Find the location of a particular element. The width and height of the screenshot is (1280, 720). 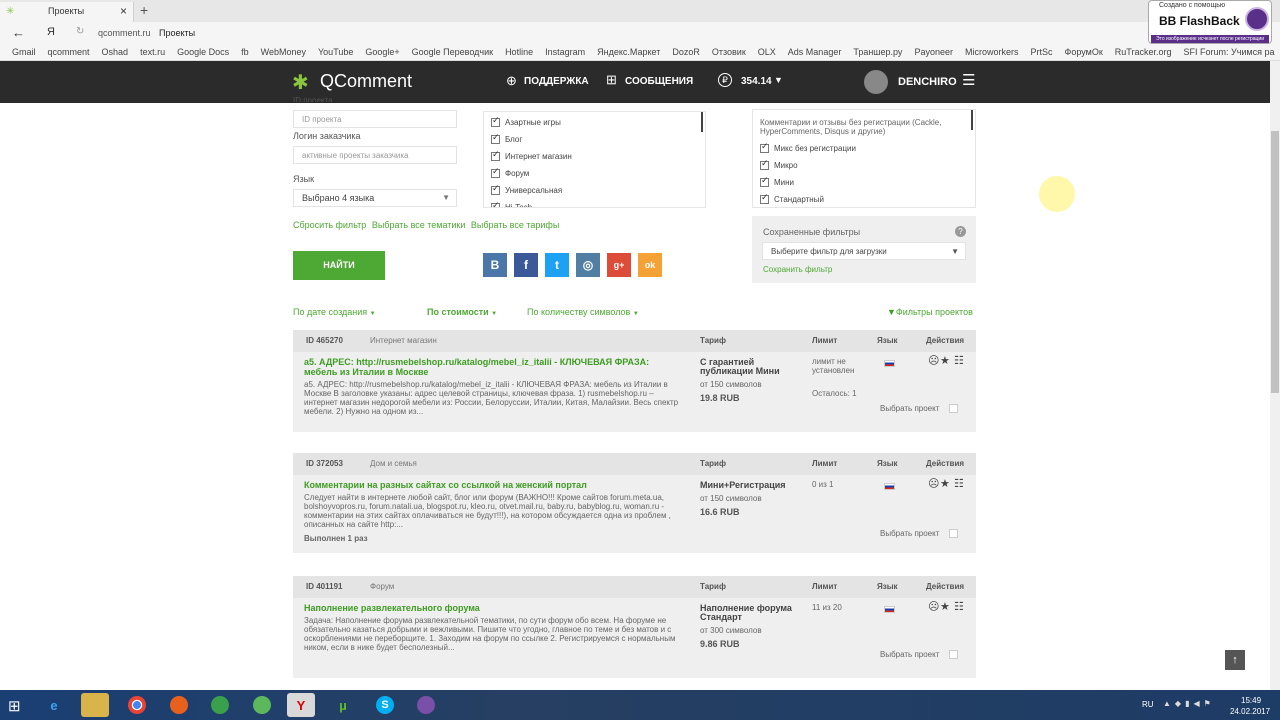

sort-by-date: По дате создания ▼ is located at coordinates (334, 312).